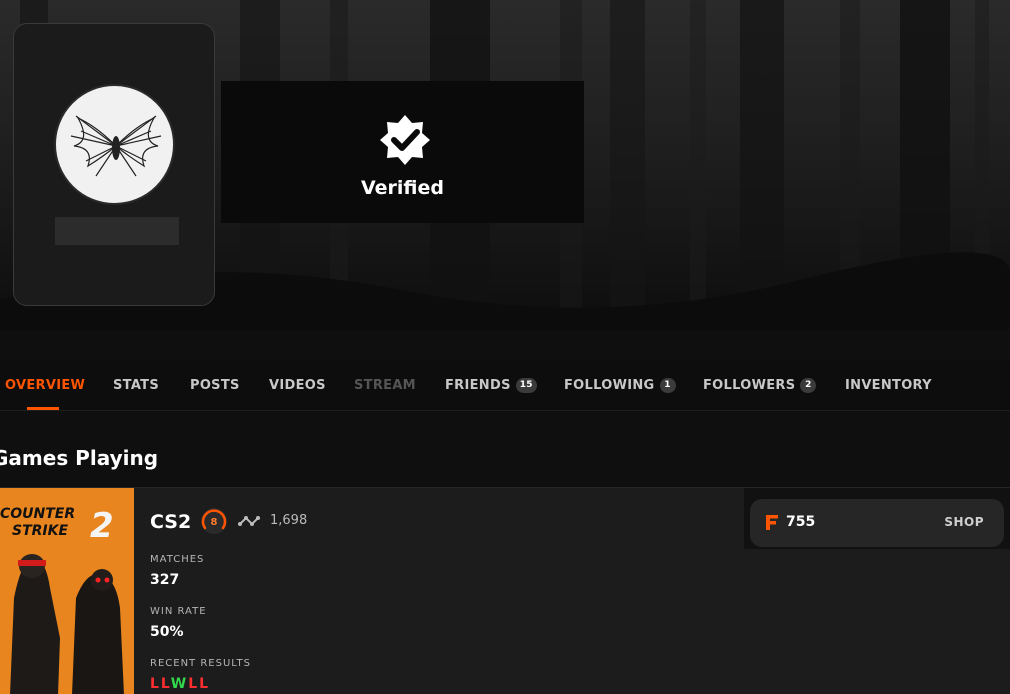  What do you see at coordinates (772, 522) in the screenshot?
I see `points-currency-icon` at bounding box center [772, 522].